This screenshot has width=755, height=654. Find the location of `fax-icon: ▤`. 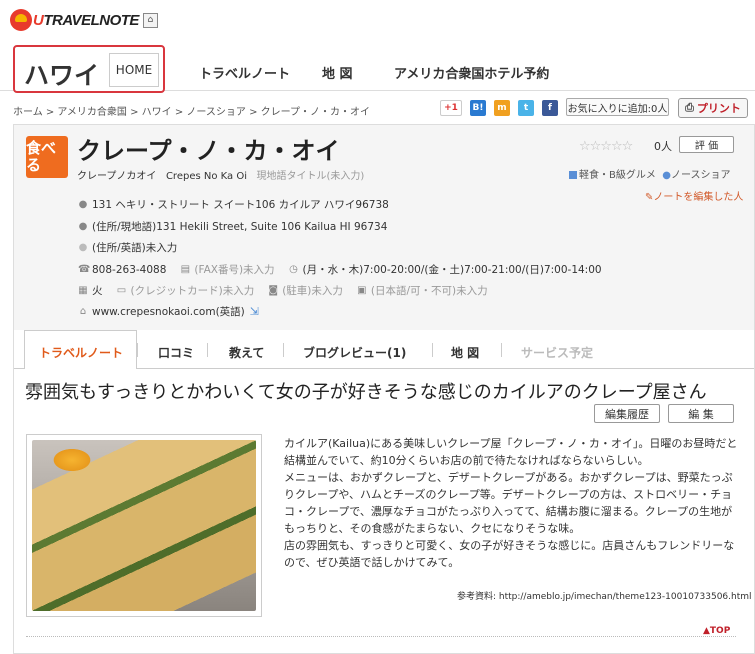

fax-icon: ▤ is located at coordinates (185, 269).